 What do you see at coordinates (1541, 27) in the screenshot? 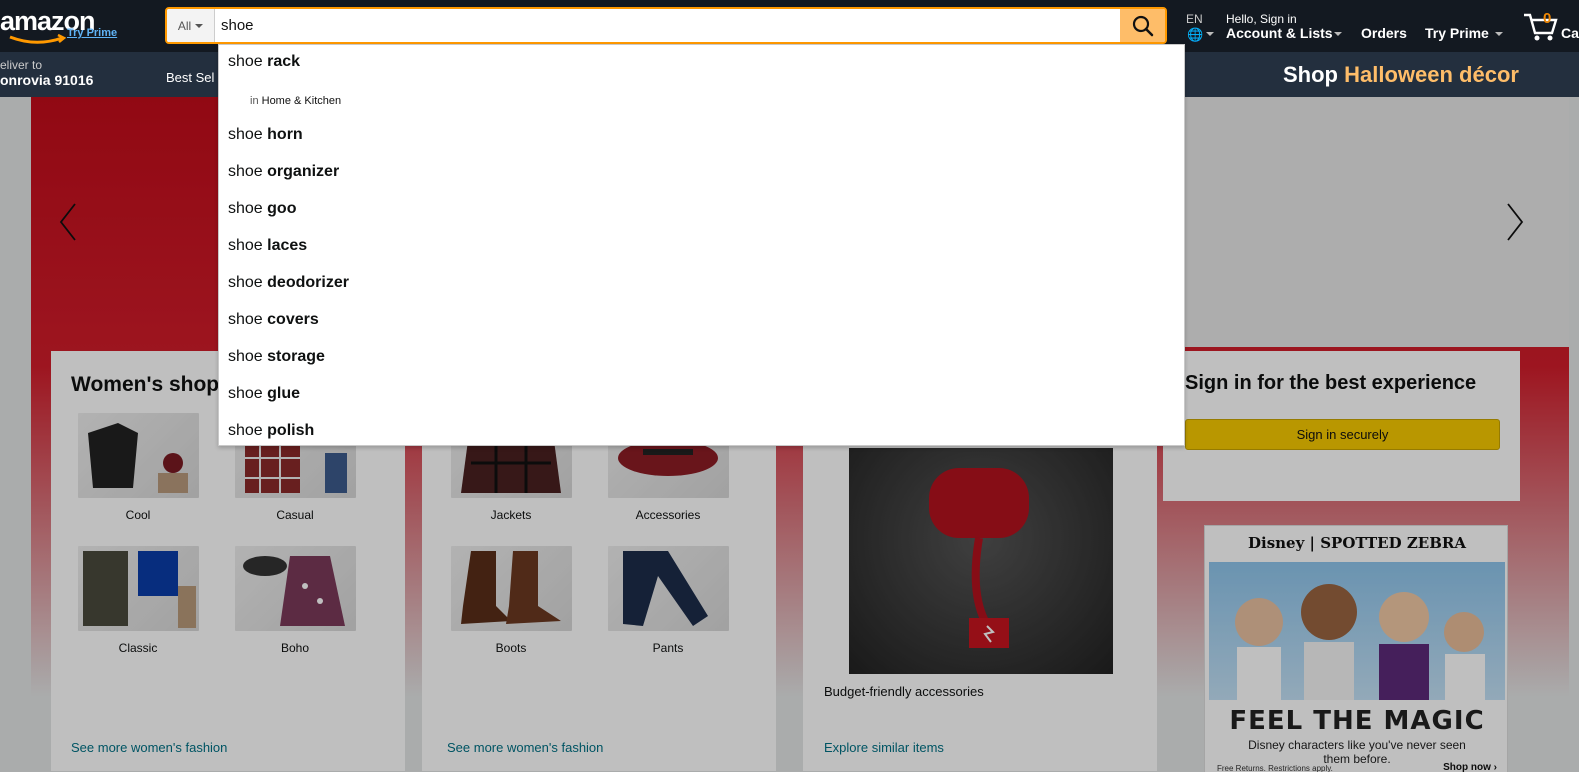
I see `cart-icon` at bounding box center [1541, 27].